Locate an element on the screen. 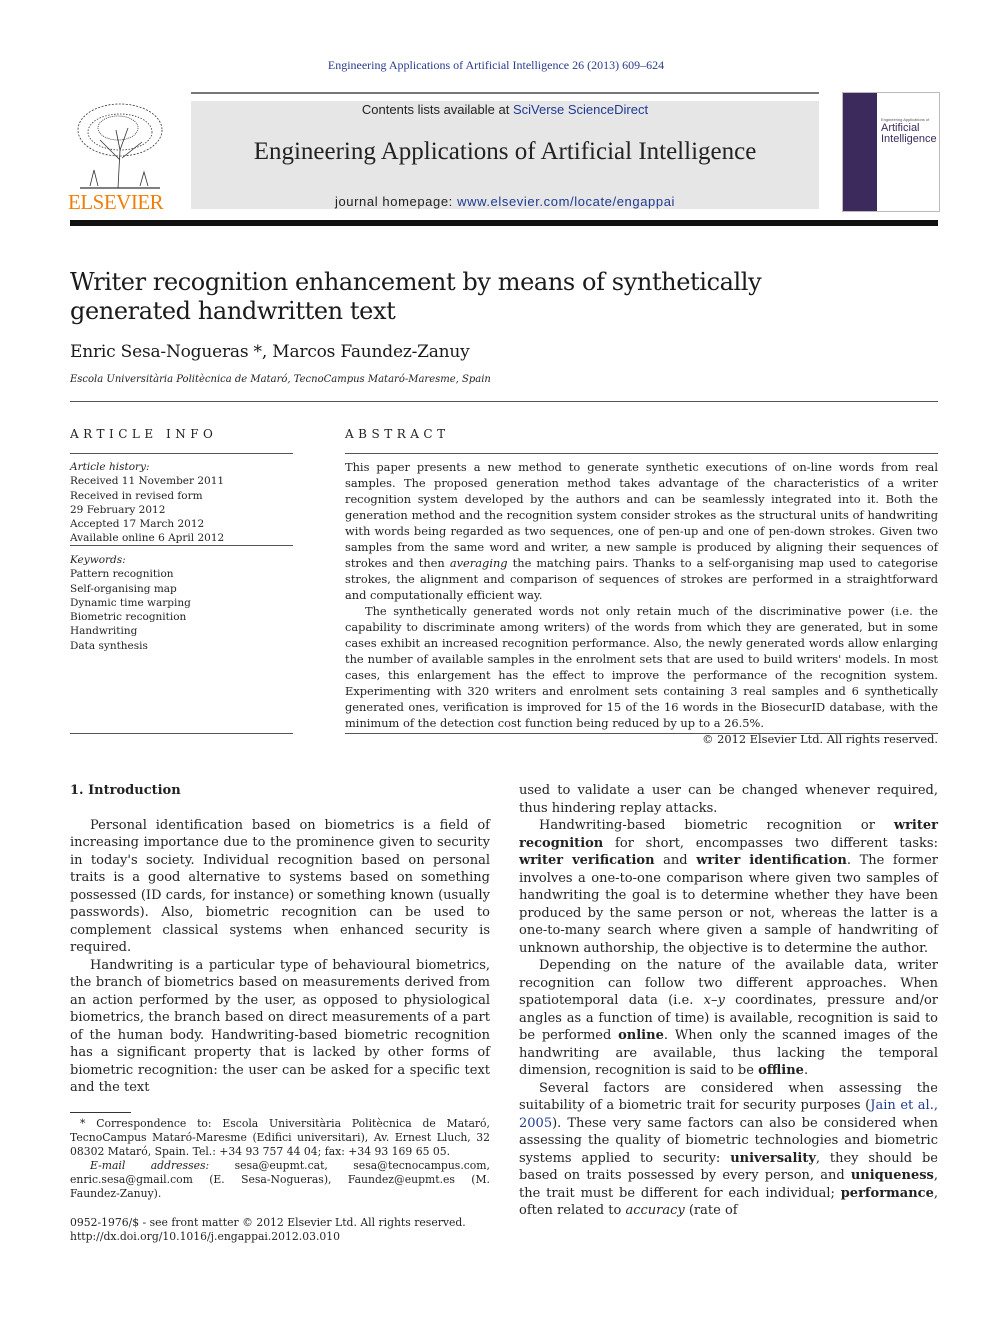 This screenshot has width=992, height=1323. keyword-item: Data synthesis is located at coordinates (109, 645).